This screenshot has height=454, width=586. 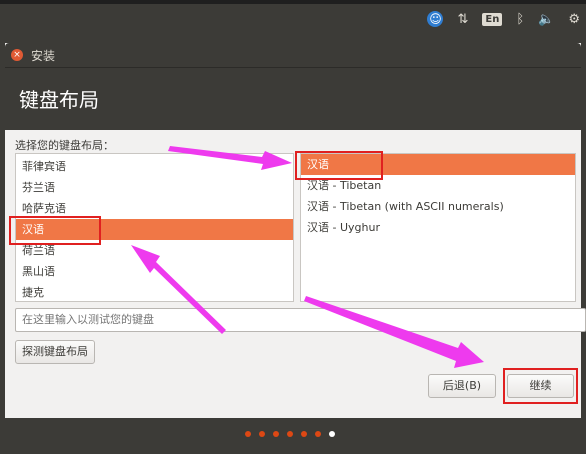 I want to click on variant-item: 汉语 - Uyghur, so click(x=438, y=227).